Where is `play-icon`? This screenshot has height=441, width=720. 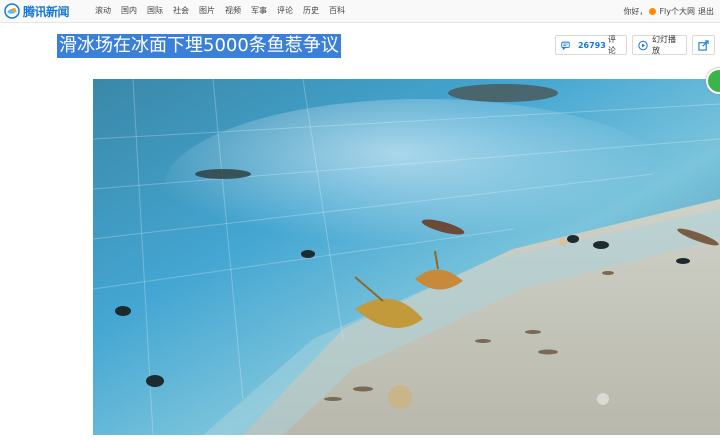 play-icon is located at coordinates (643, 45).